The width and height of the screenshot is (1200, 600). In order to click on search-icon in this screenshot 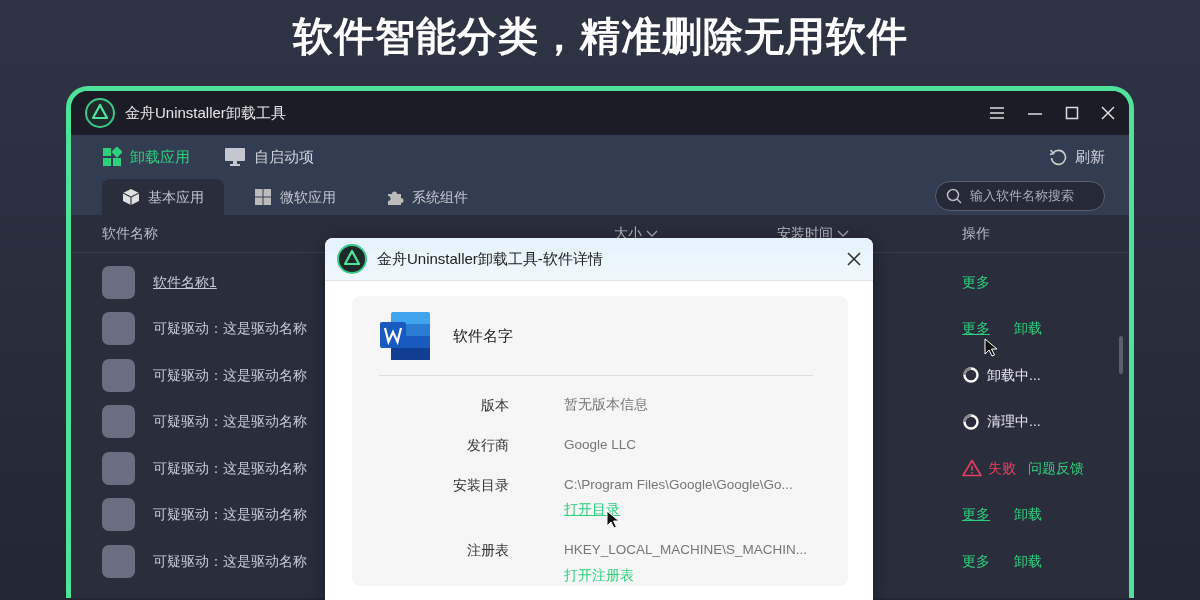, I will do `click(954, 196)`.